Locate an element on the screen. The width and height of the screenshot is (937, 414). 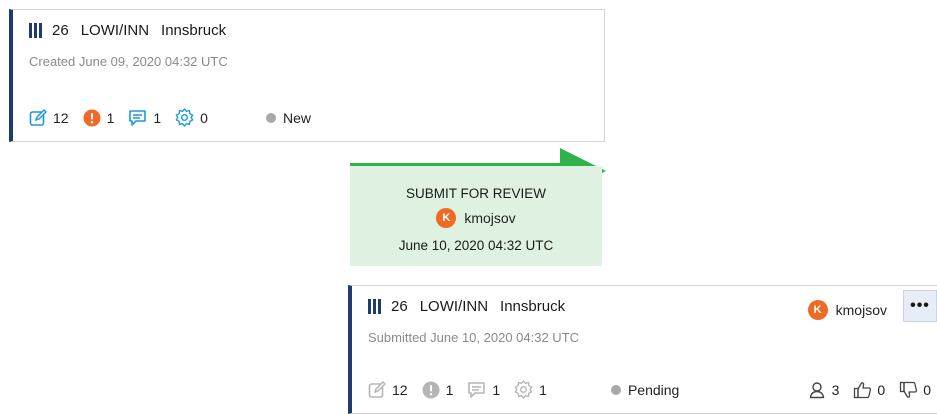
status-label: Pending is located at coordinates (653, 389).